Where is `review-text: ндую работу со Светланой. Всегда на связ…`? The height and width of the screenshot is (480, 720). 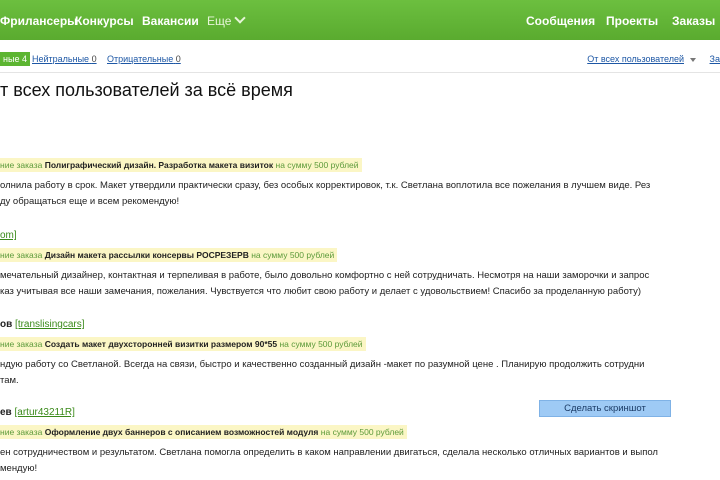
review-text: ндую работу со Светланой. Всегда на связ… is located at coordinates (360, 373).